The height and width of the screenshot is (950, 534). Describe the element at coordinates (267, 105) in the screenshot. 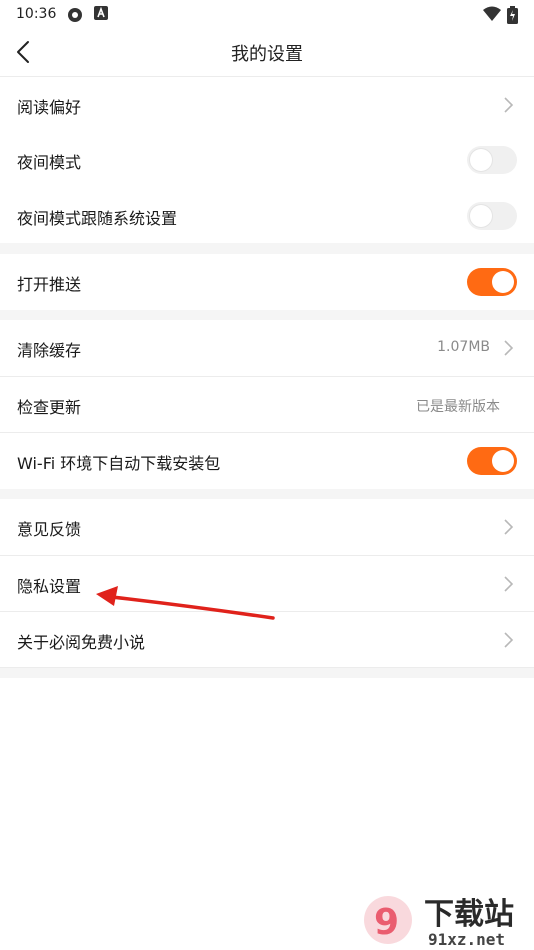

I see `reading-preference-item: 阅读偏好` at that location.